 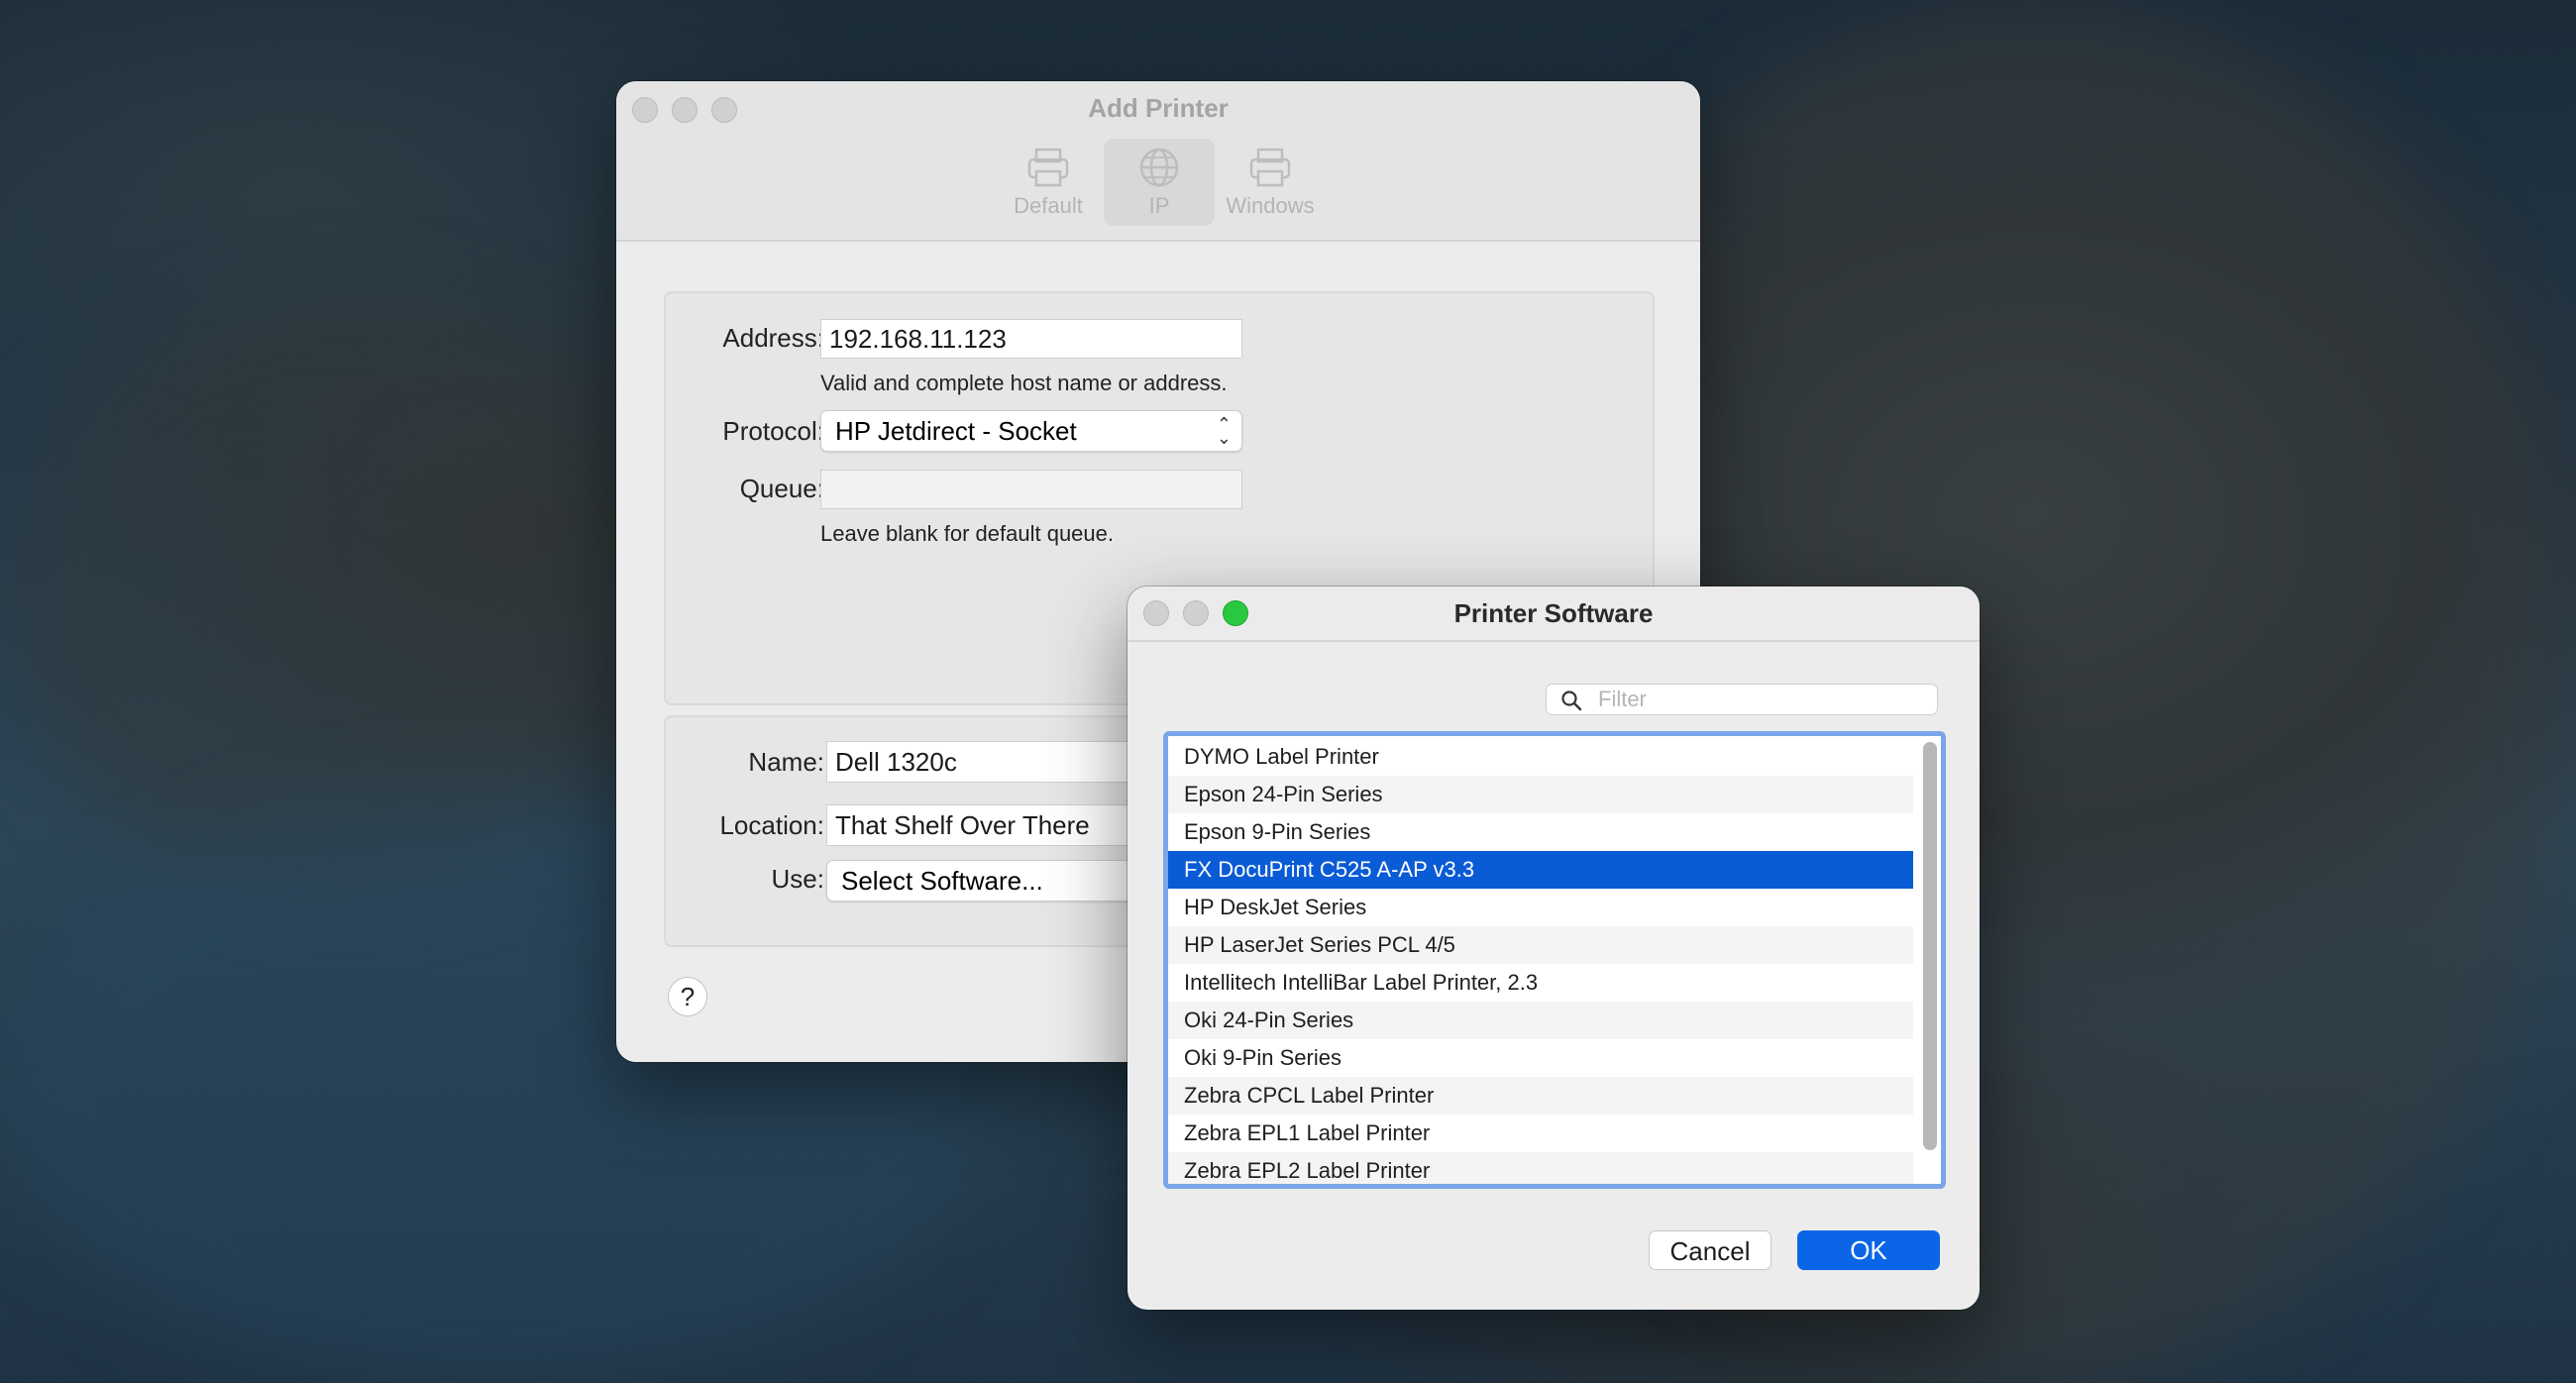 What do you see at coordinates (1571, 701) in the screenshot?
I see `search-icon` at bounding box center [1571, 701].